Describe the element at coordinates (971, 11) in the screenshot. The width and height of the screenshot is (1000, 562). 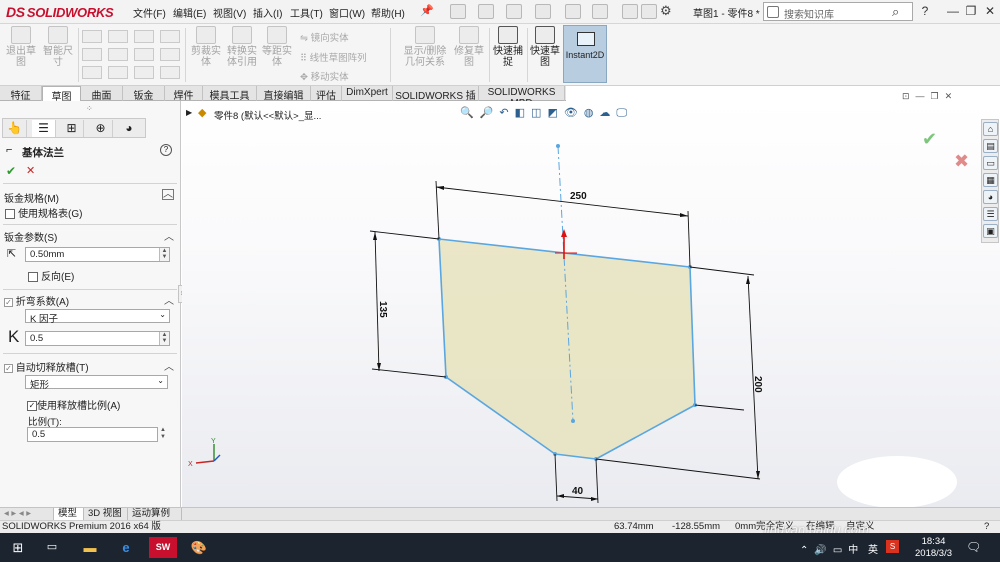
I see `restore-button: ❐` at that location.